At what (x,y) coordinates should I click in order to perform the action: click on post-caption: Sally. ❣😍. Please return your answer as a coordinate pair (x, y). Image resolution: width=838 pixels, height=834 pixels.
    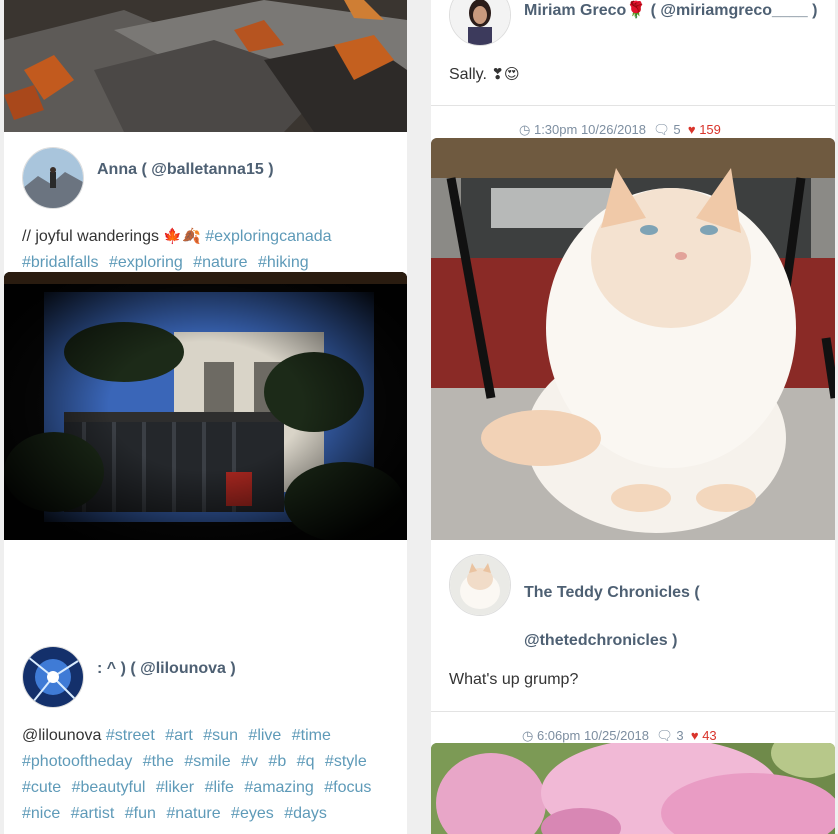
    Looking at the image, I should click on (484, 74).